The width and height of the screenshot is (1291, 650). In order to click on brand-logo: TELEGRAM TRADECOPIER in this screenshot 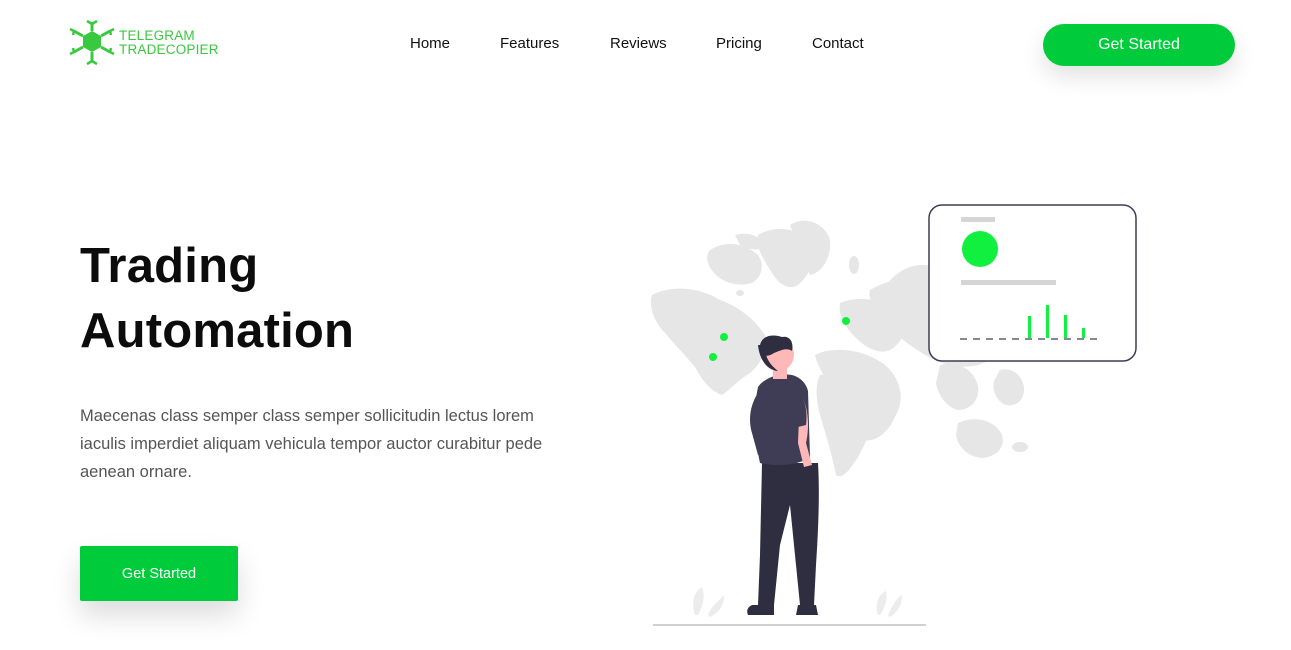, I will do `click(153, 44)`.